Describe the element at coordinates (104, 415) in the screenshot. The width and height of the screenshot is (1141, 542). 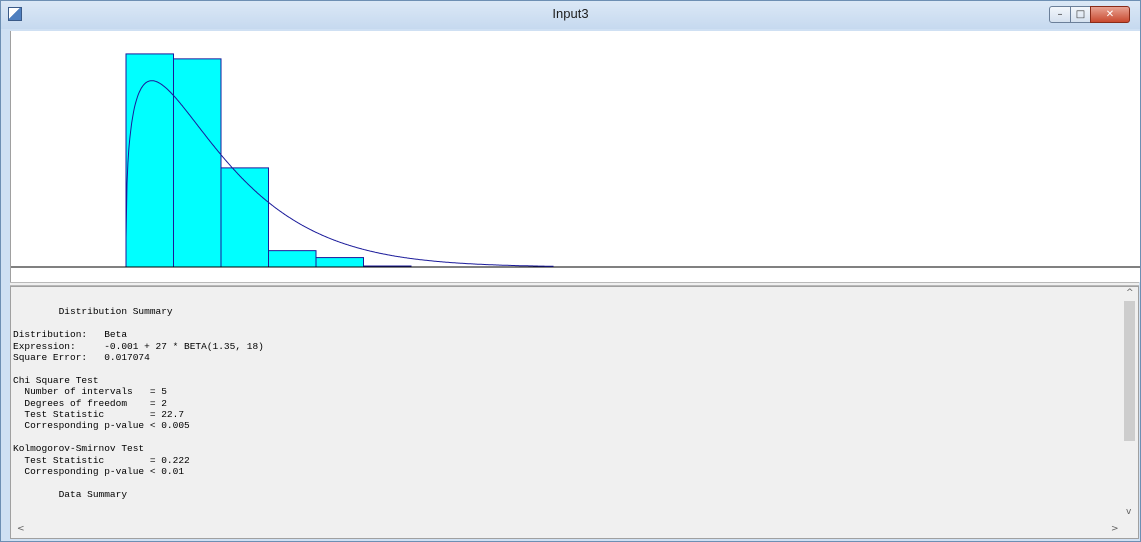
I see `summary-line: Test Statistic = 22.7` at that location.